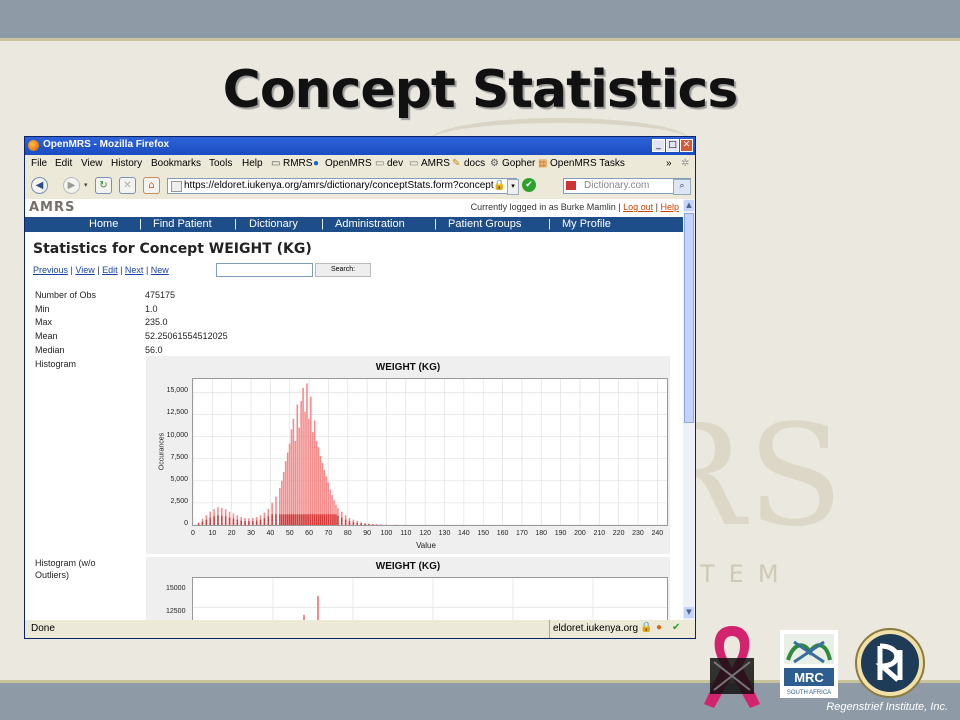  I want to click on menu-history: History, so click(126, 163).